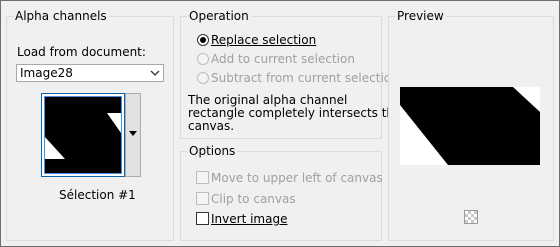  I want to click on add-to-selection-label: Add to current selection, so click(283, 59).